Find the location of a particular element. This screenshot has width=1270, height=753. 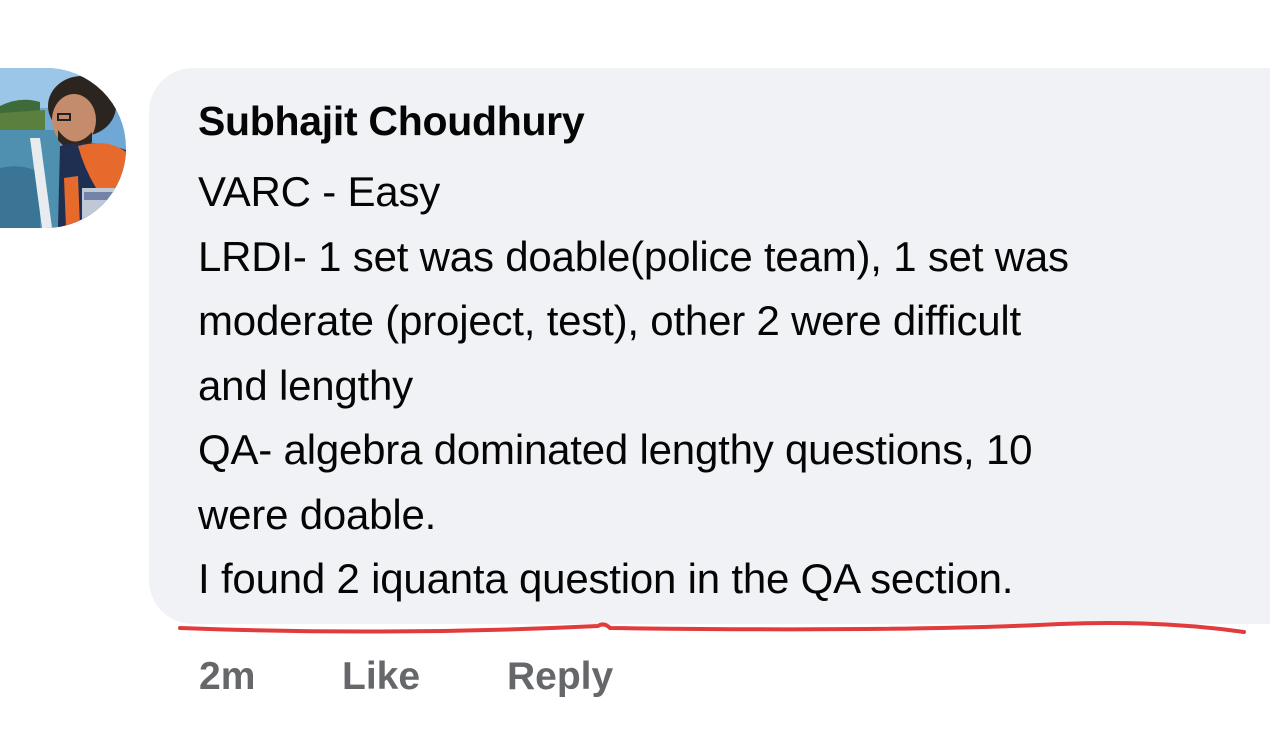

reply-button: Reply is located at coordinates (560, 677).